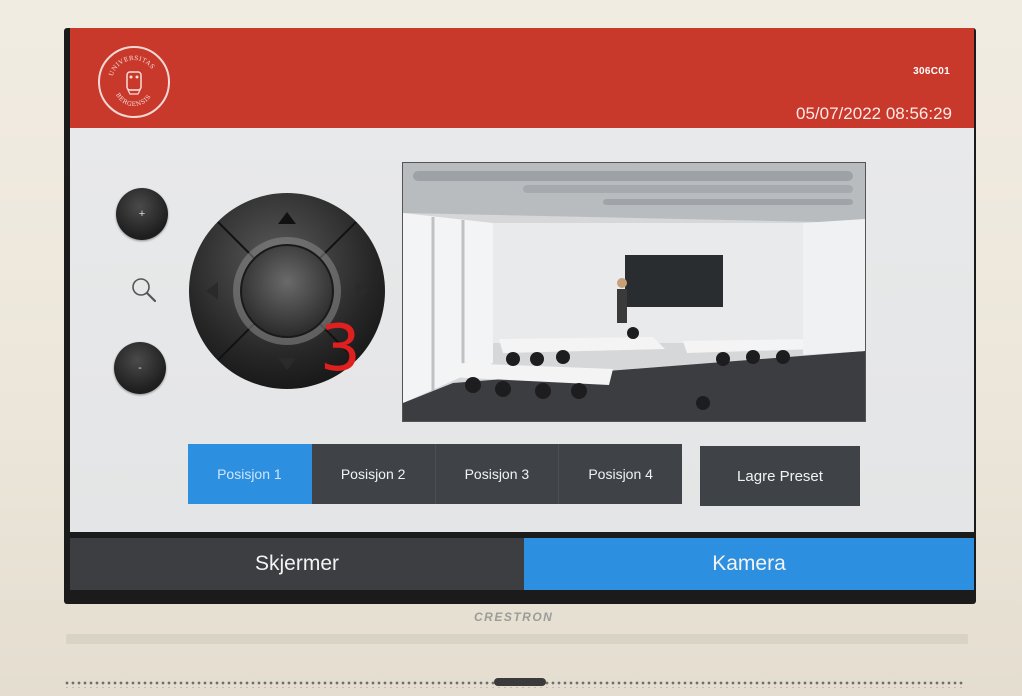 Image resolution: width=1022 pixels, height=696 pixels. Describe the element at coordinates (144, 290) in the screenshot. I see `magnifier-icon` at that location.